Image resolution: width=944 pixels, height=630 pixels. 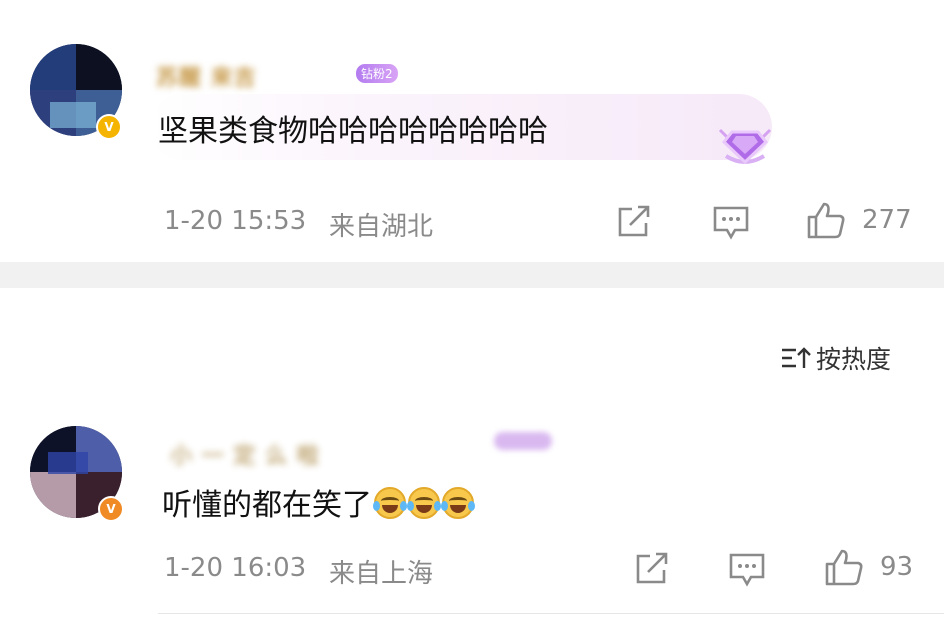 I want to click on like-button: 277, so click(x=859, y=220).